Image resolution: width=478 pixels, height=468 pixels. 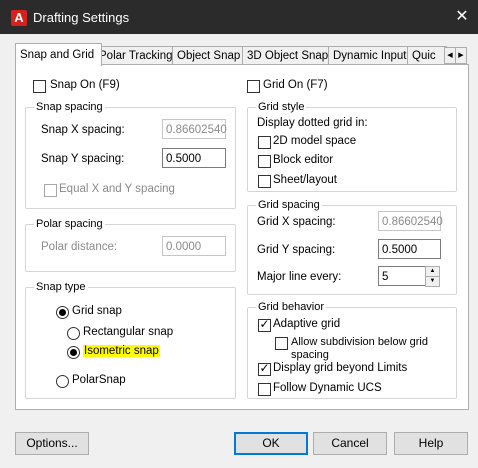 I want to click on grid-style-title: Grid style, so click(x=281, y=107).